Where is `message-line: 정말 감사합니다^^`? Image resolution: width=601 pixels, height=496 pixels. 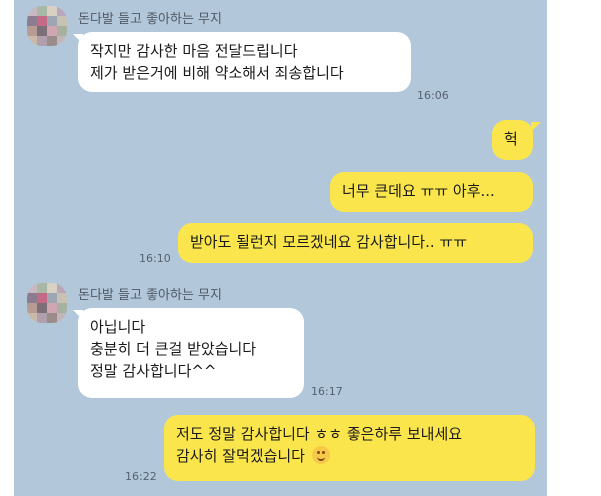 message-line: 정말 감사합니다^^ is located at coordinates (153, 371).